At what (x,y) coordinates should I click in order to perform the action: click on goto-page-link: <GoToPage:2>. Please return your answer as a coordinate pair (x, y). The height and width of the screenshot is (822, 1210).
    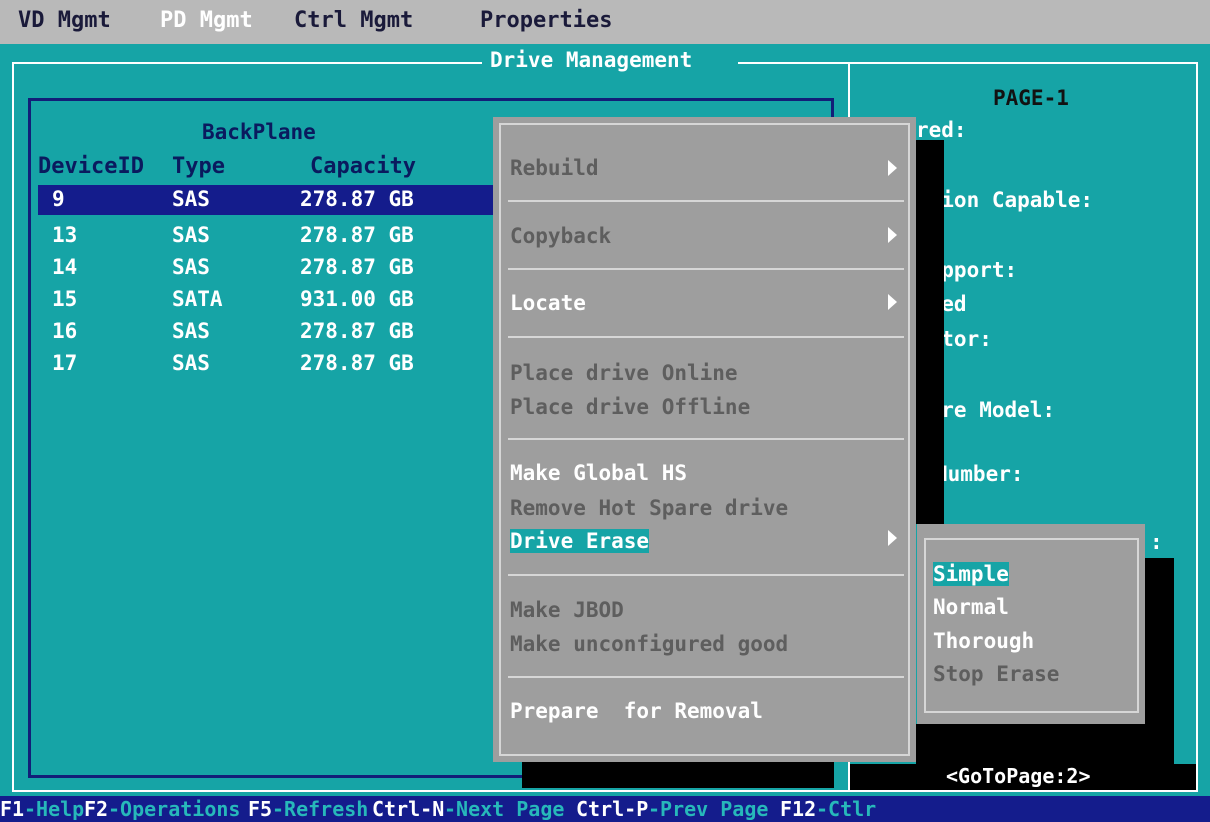
    Looking at the image, I should click on (1018, 776).